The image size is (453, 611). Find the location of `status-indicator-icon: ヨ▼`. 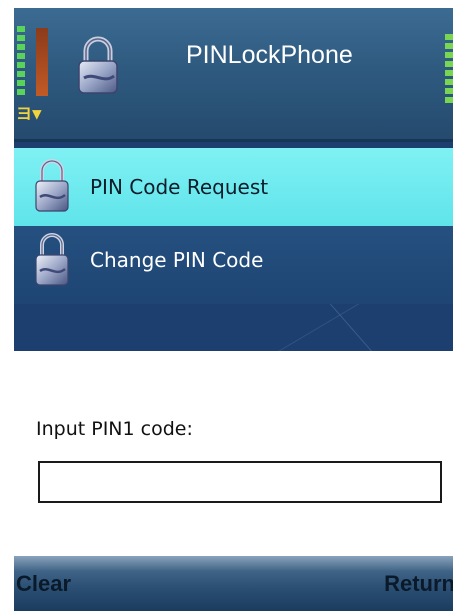

status-indicator-icon: ヨ▼ is located at coordinates (29, 113).